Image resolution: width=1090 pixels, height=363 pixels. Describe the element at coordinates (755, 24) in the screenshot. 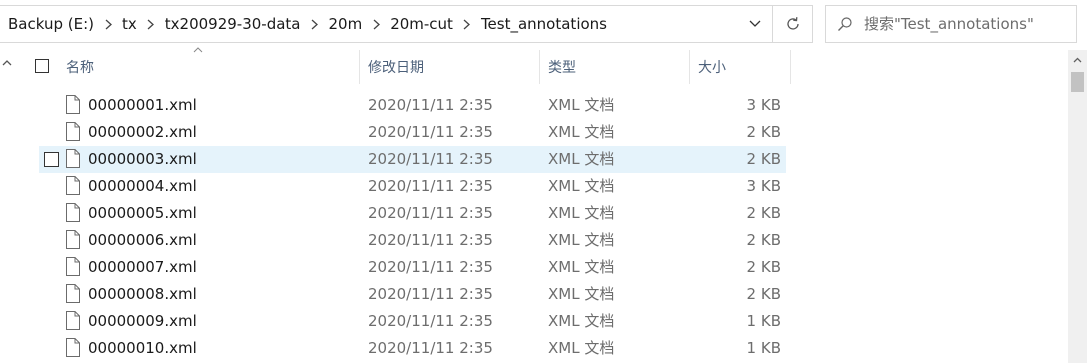

I see `history-dropdown-button` at that location.